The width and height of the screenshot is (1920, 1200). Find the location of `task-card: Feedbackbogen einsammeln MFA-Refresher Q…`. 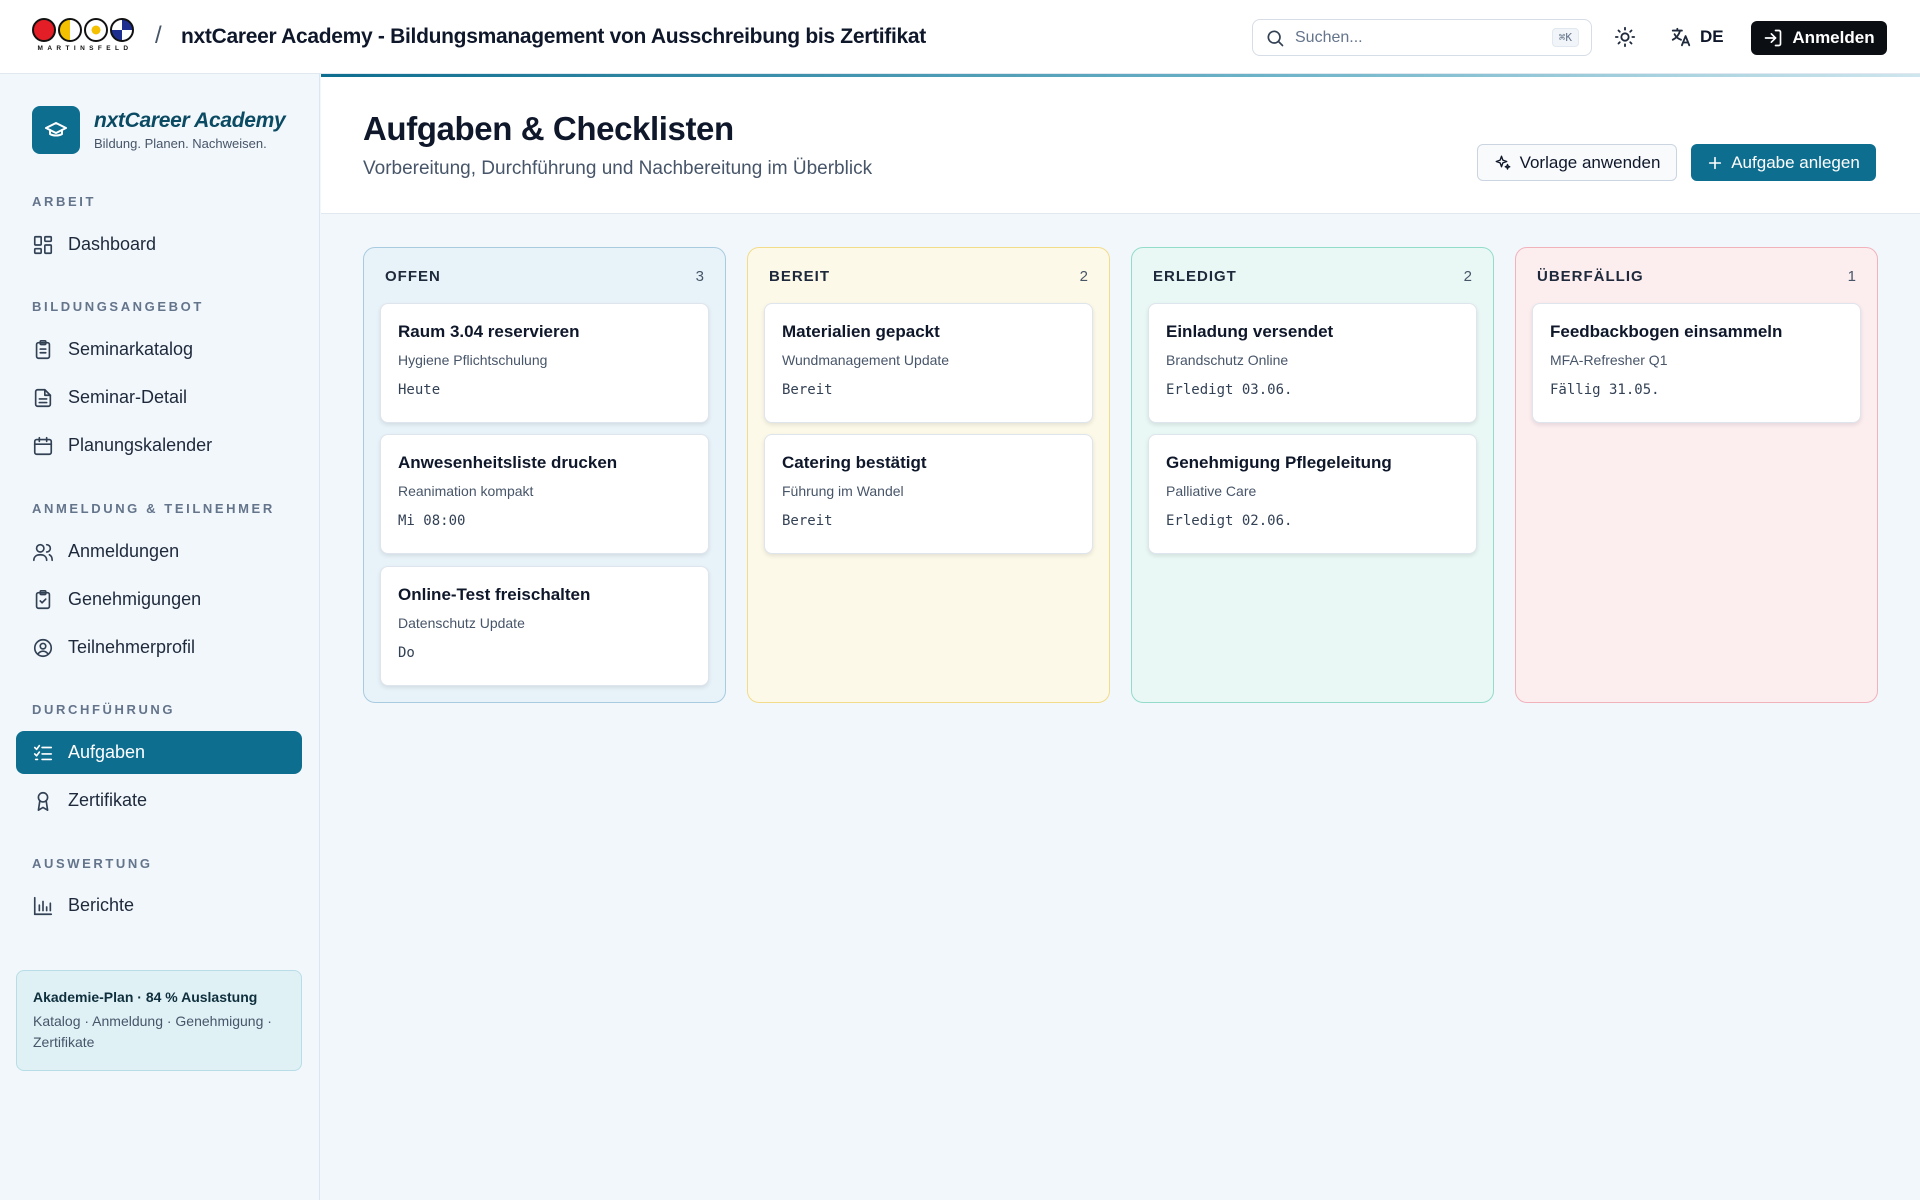

task-card: Feedbackbogen einsammeln MFA-Refresher Q… is located at coordinates (1696, 363).